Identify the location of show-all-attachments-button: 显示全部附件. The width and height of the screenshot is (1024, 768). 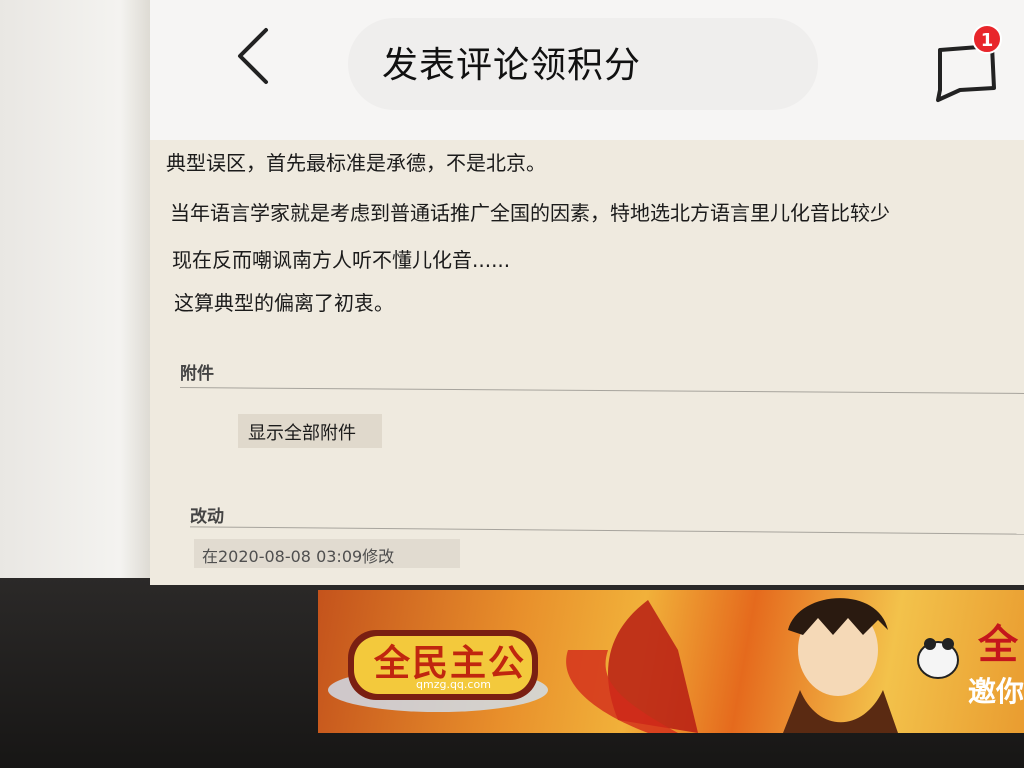
(310, 431).